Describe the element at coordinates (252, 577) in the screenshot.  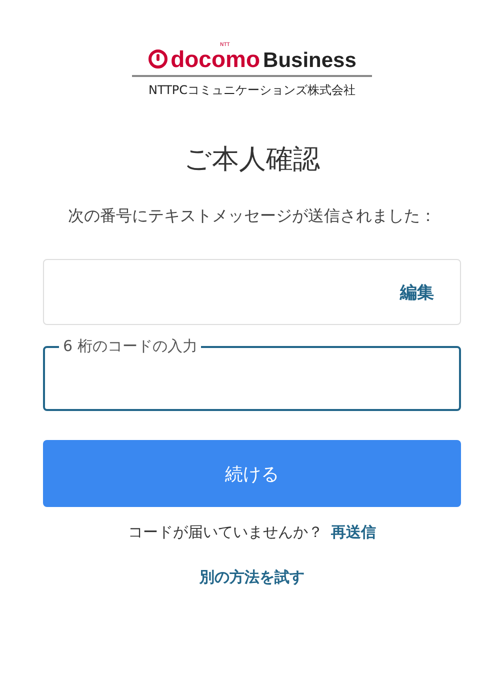
I see `alternative-method-link: 別の方法を試す` at that location.